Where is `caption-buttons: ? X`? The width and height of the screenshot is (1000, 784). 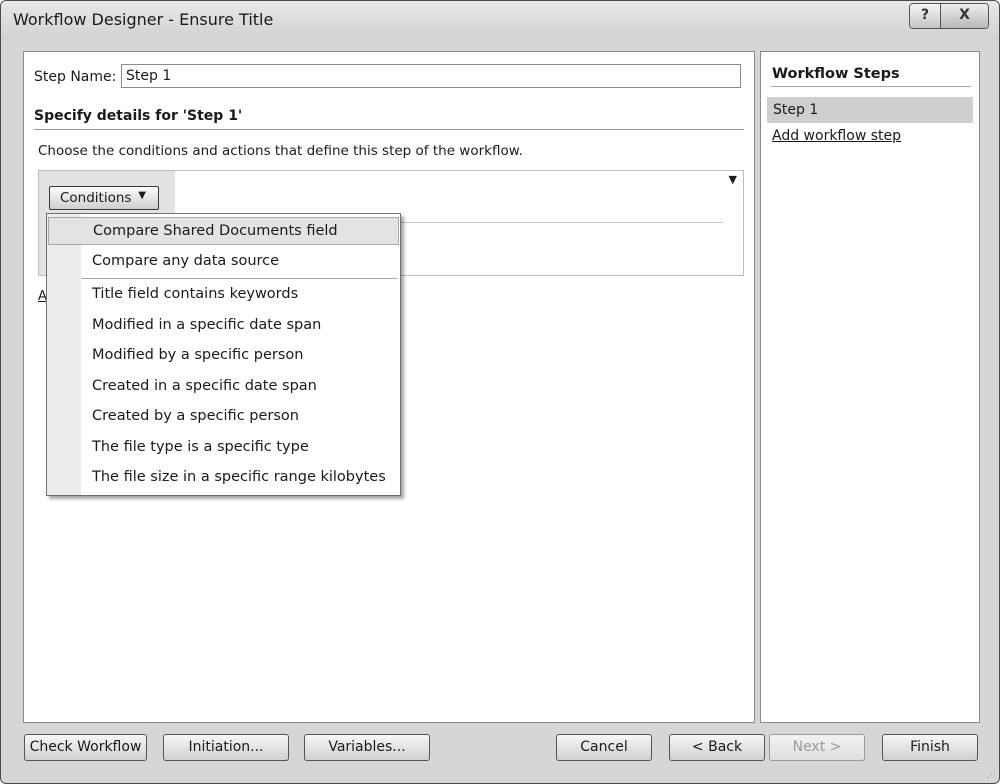 caption-buttons: ? X is located at coordinates (949, 16).